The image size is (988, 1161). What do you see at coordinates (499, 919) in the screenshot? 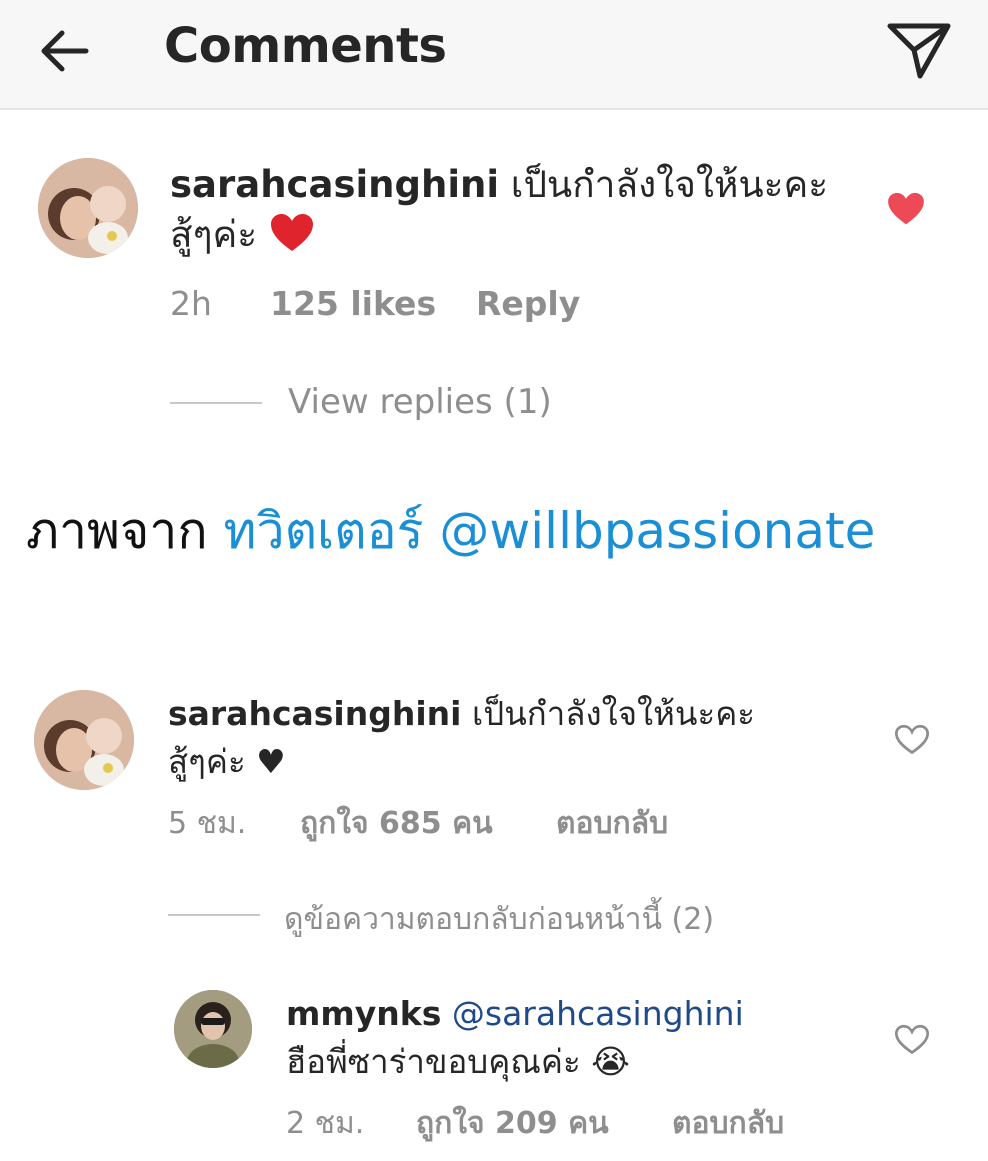
I see `view-replies-label: ดูข้อความตอบกลับก่อนหน้านี้ (2)` at bounding box center [499, 919].